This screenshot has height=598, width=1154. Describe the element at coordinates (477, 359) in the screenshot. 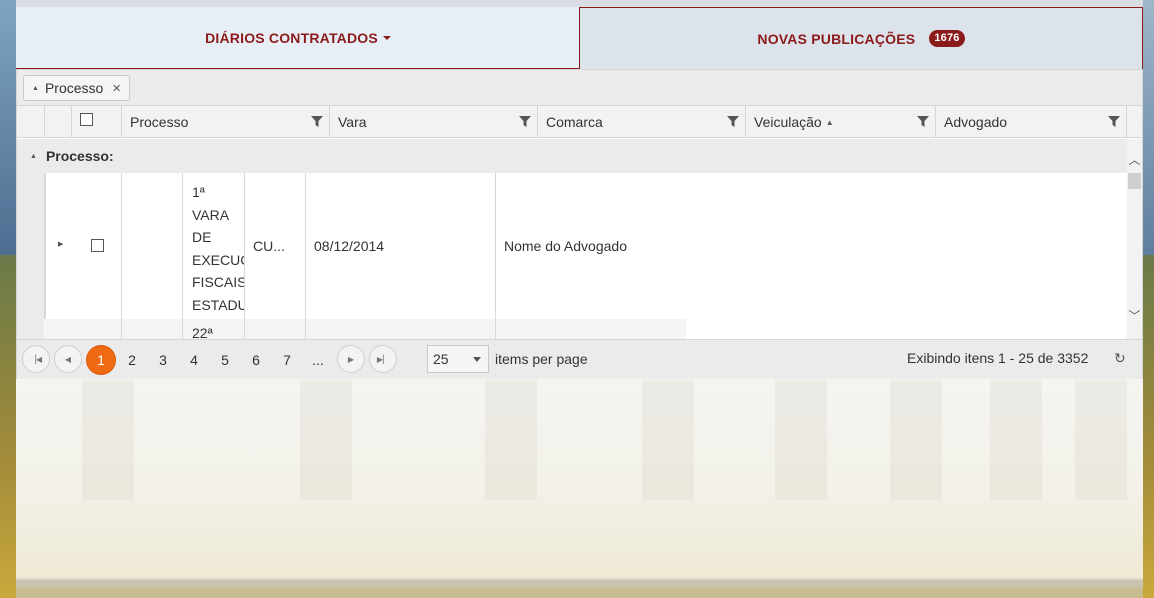

I see `dropdown-arrow-icon` at that location.